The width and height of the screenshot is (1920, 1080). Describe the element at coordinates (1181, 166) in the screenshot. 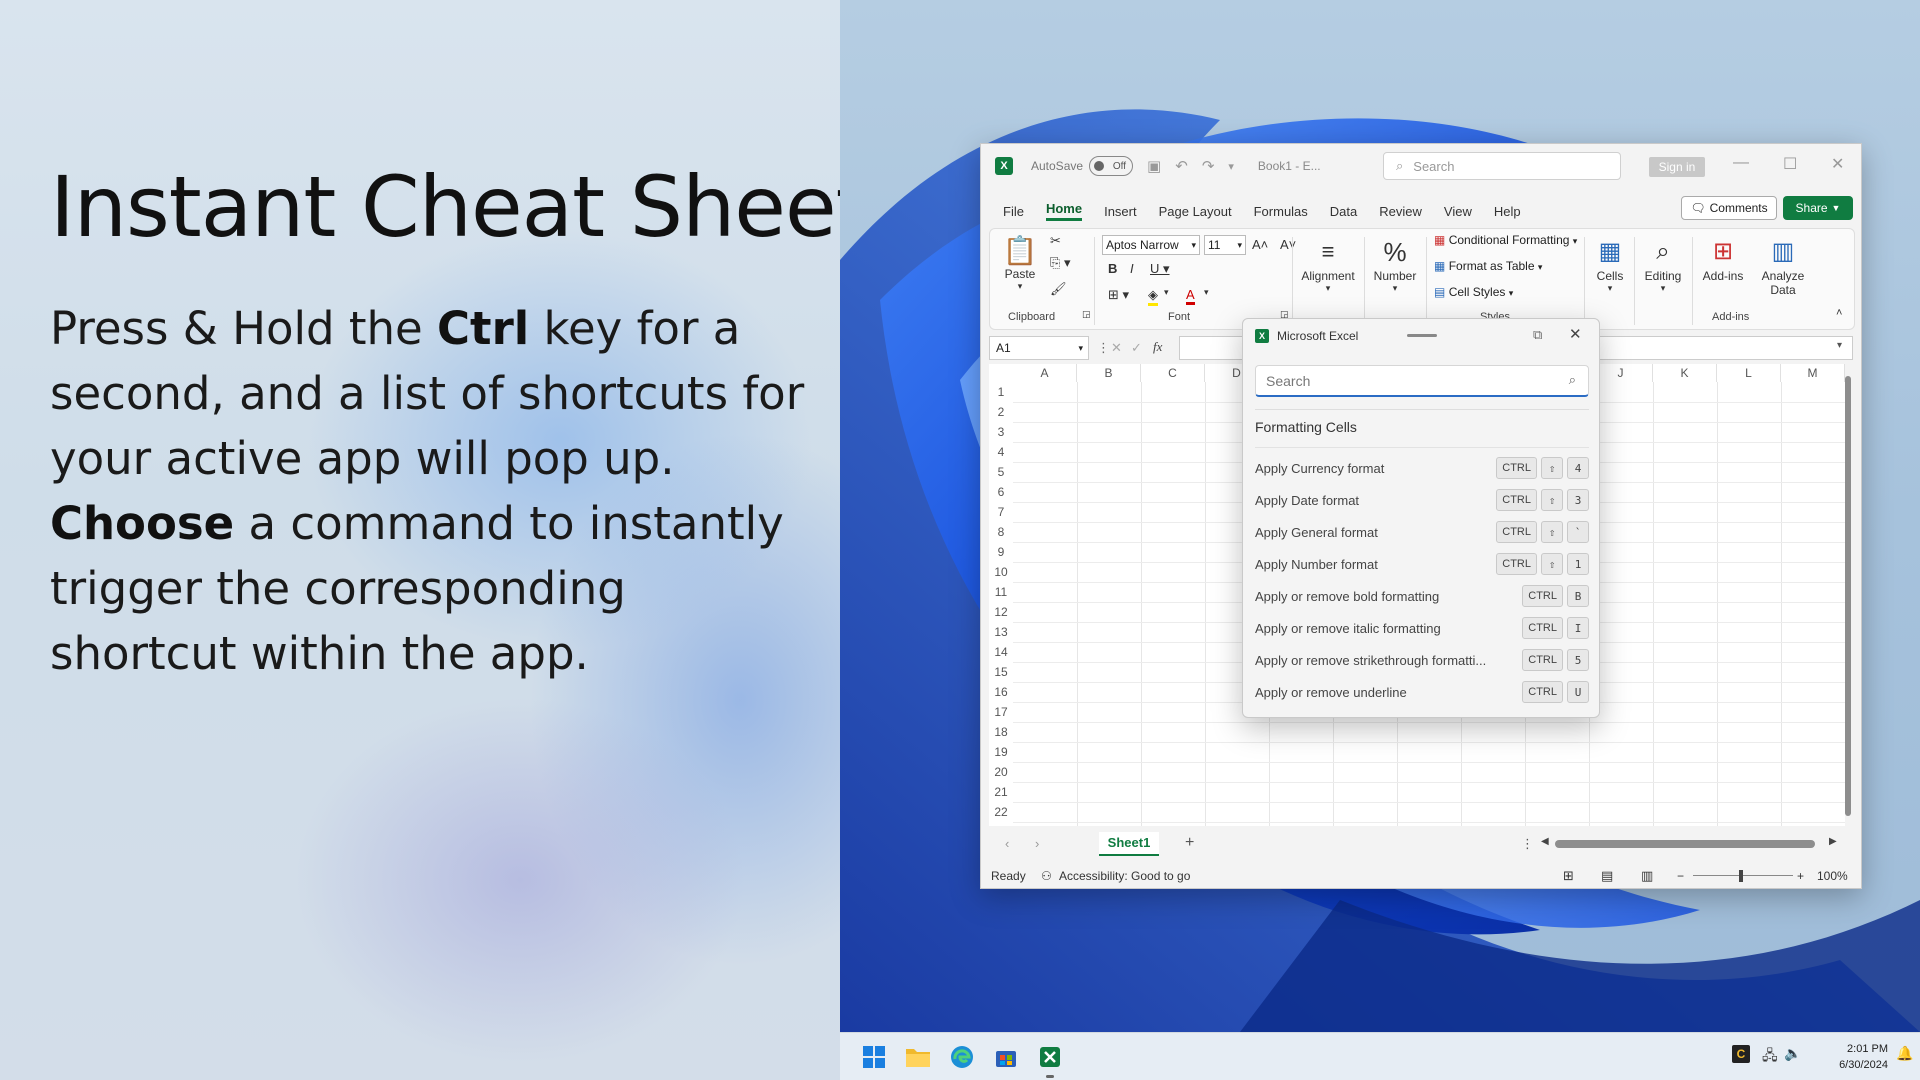

I see `undo-icon: ↶` at that location.